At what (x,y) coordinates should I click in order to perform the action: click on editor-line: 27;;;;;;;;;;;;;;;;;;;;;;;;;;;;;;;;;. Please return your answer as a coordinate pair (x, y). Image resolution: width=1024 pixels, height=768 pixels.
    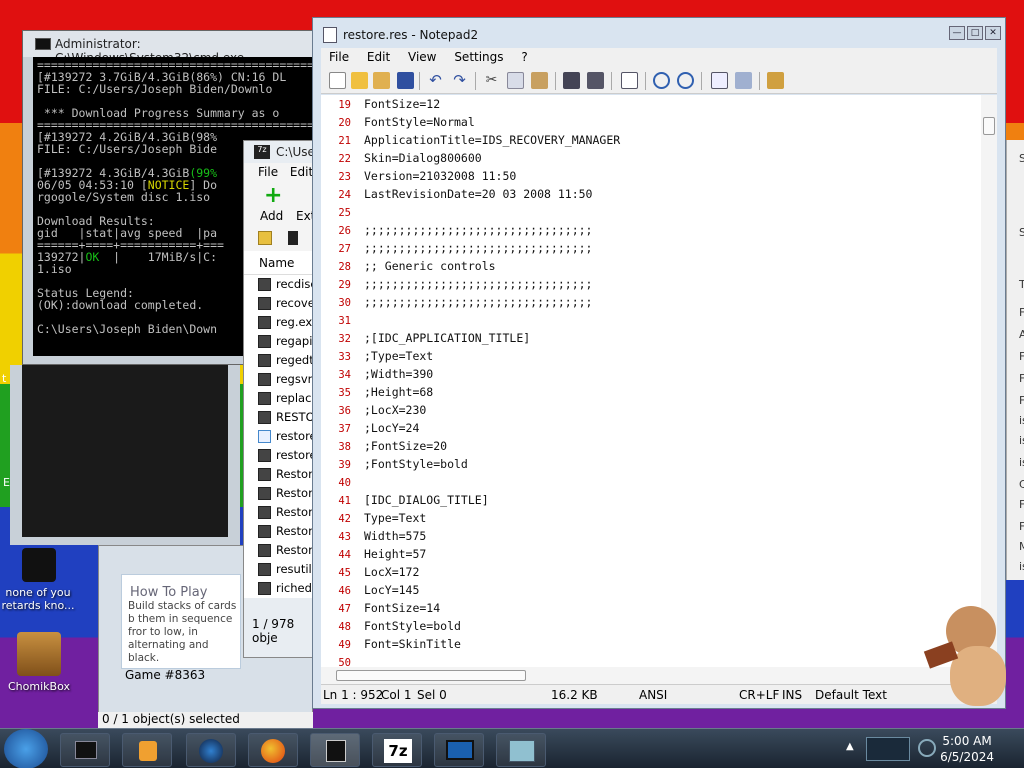
    Looking at the image, I should click on (656, 248).